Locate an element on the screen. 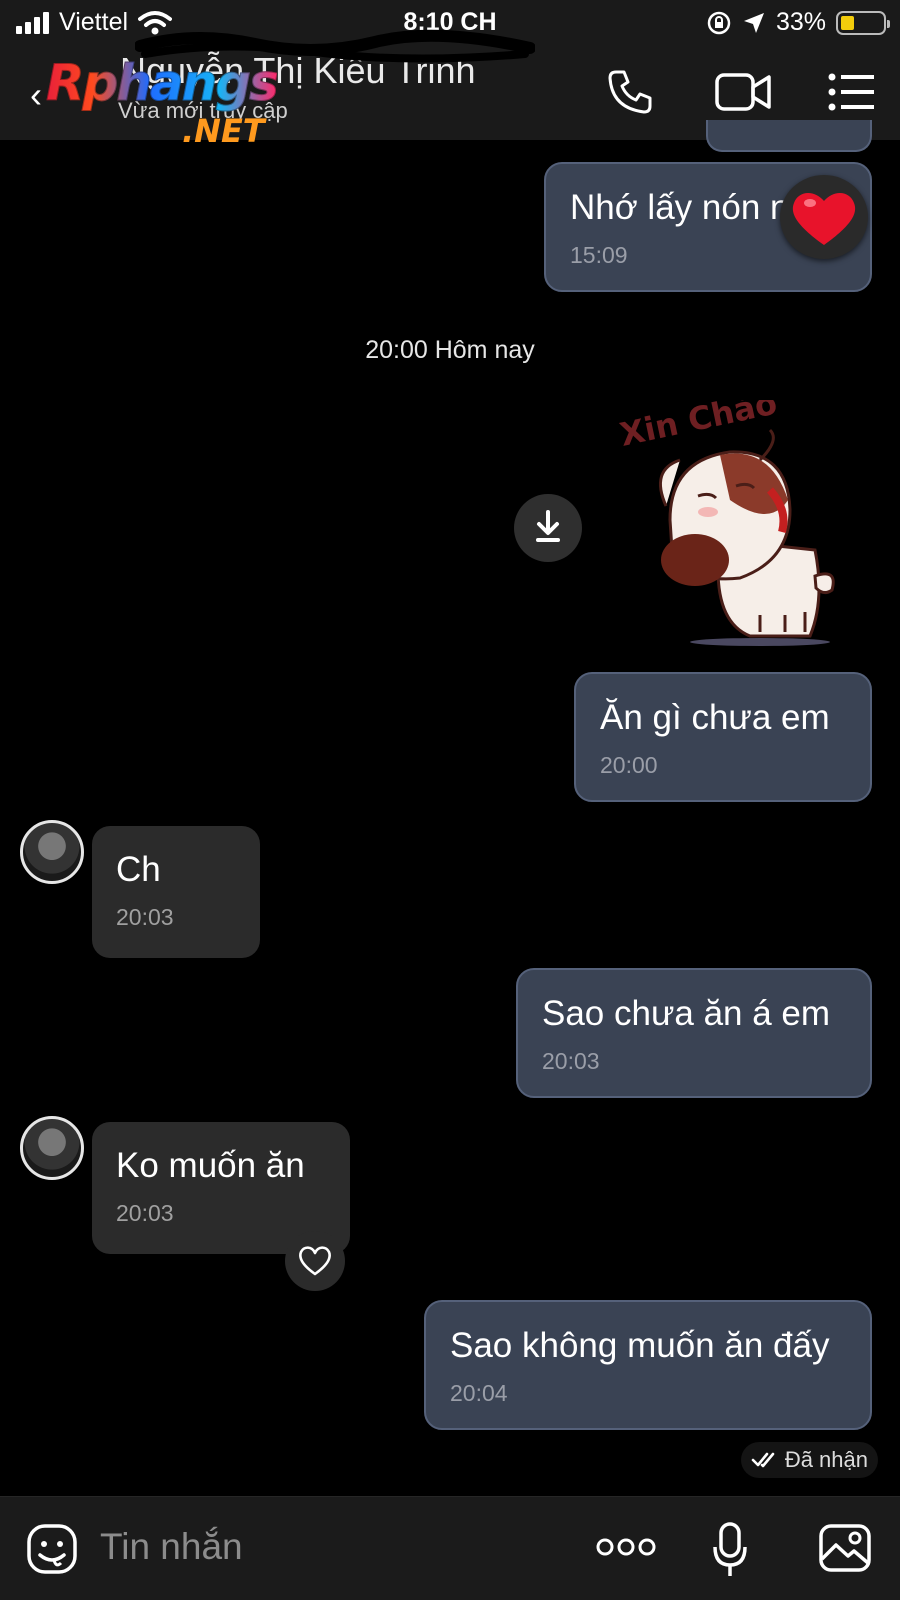 The height and width of the screenshot is (1600, 900). message-input is located at coordinates (330, 1547).